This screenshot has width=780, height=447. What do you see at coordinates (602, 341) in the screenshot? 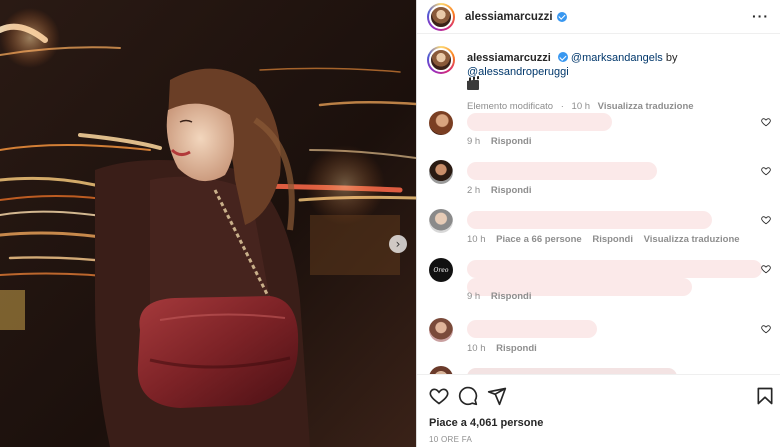
I see `comment-item: 10 h Rispondi` at bounding box center [602, 341].